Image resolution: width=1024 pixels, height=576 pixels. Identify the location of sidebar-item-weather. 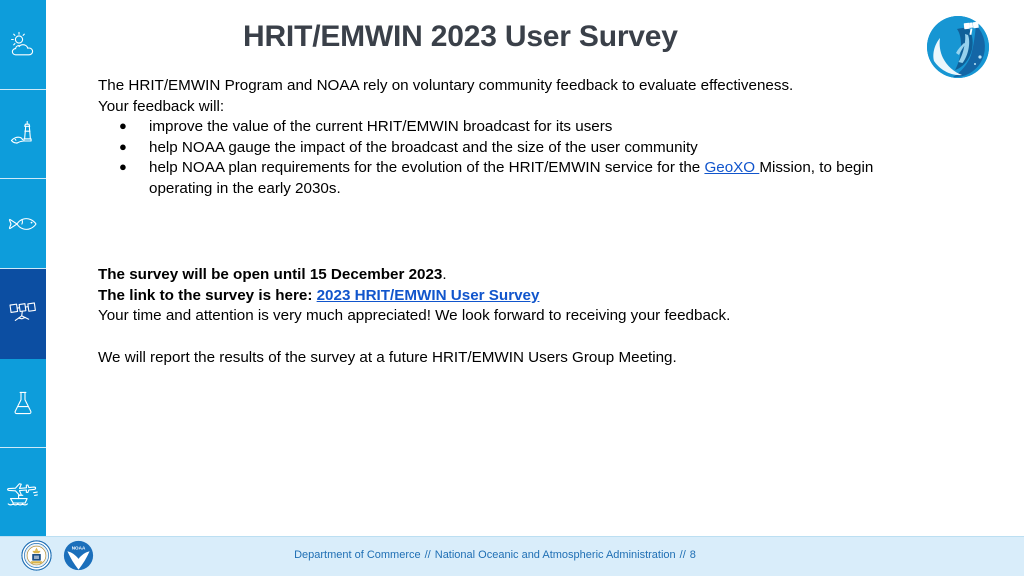
(23, 45).